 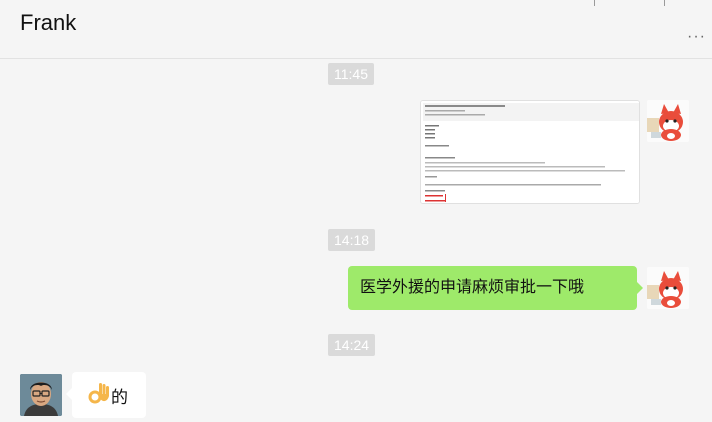 What do you see at coordinates (98, 393) in the screenshot?
I see `ok-hand-emoji` at bounding box center [98, 393].